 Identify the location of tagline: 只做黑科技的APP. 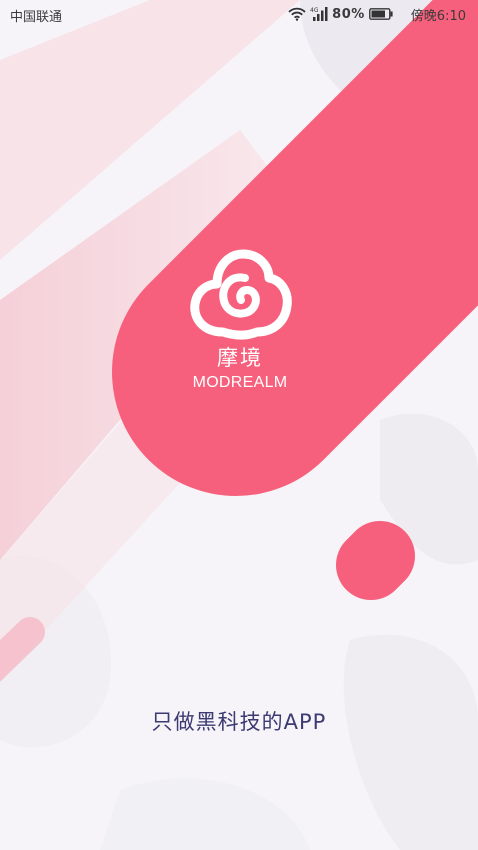
(239, 722).